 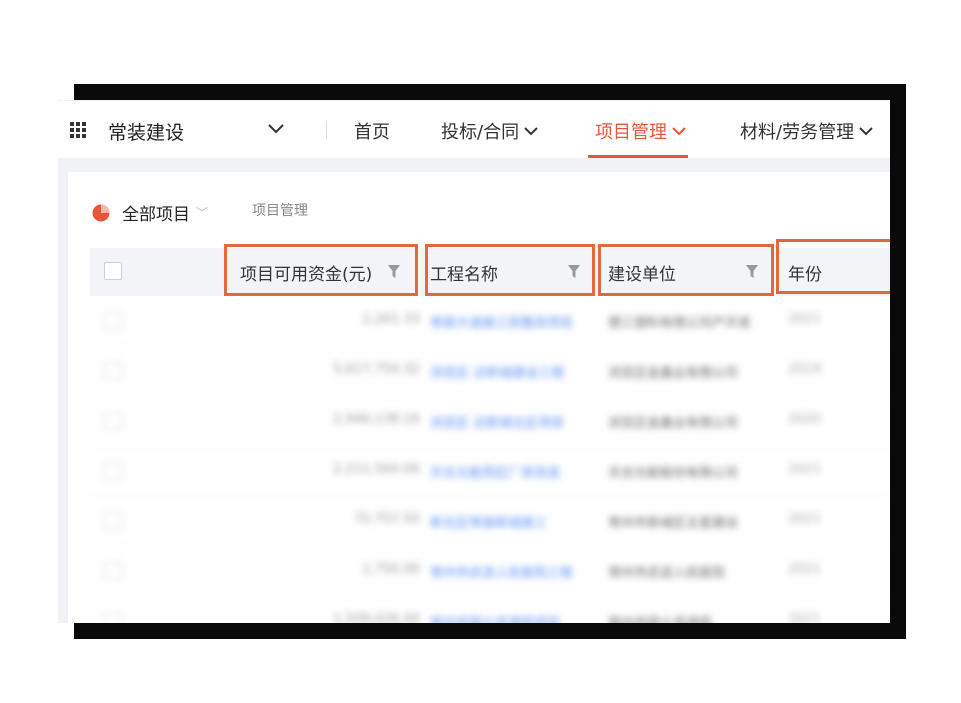 I want to click on cell-project-name: 天合光能西区厂房改造, so click(x=495, y=471).